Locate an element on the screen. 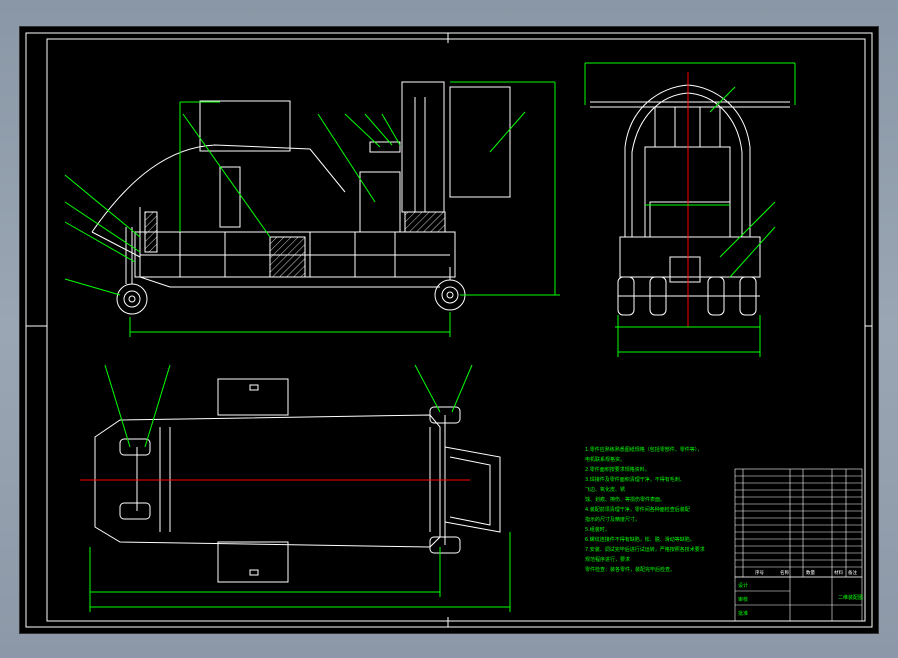  sign-label: 审核 is located at coordinates (743, 599).